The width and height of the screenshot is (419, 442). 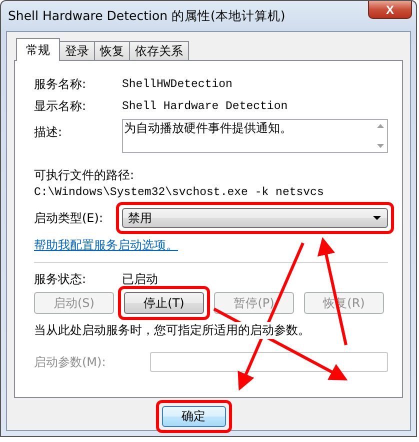 I want to click on path-value: C:\Windows\System32\svchost.exe -k netsvcs, so click(x=179, y=192).